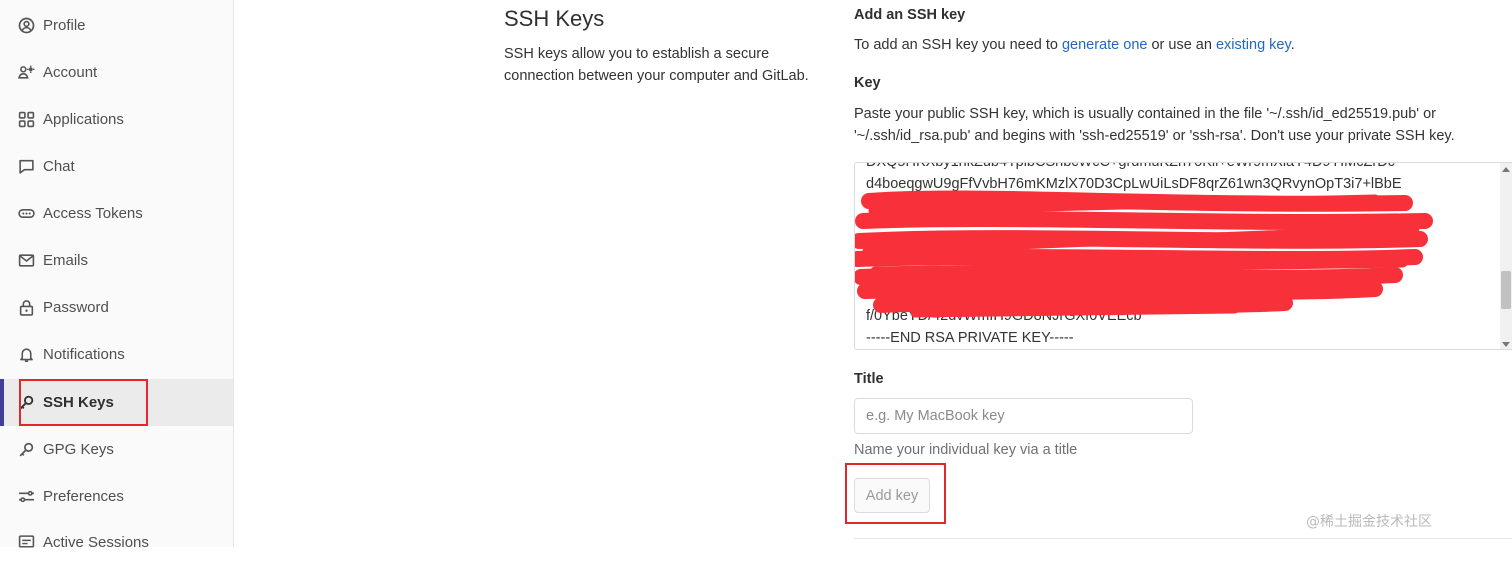 The image size is (1512, 566). I want to click on sidebar-item-account: Account, so click(116, 72).